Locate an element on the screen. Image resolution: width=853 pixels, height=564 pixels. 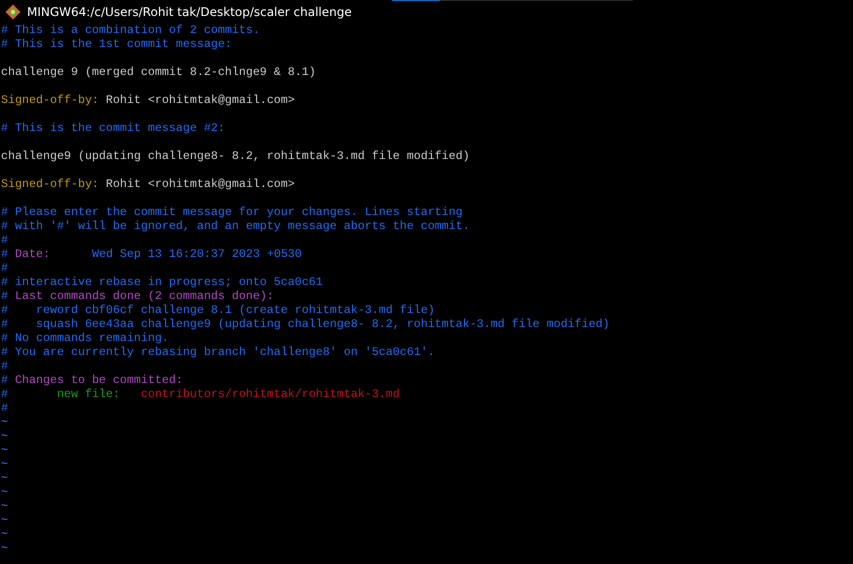
comment-text: # You are currently rebasing branch 'challenge8' on '5ca0c61'. is located at coordinates (218, 352).